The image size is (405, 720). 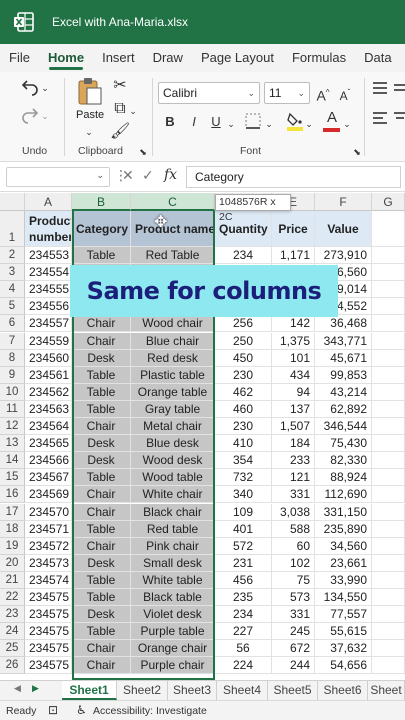 I want to click on row-header: 5, so click(x=12, y=307).